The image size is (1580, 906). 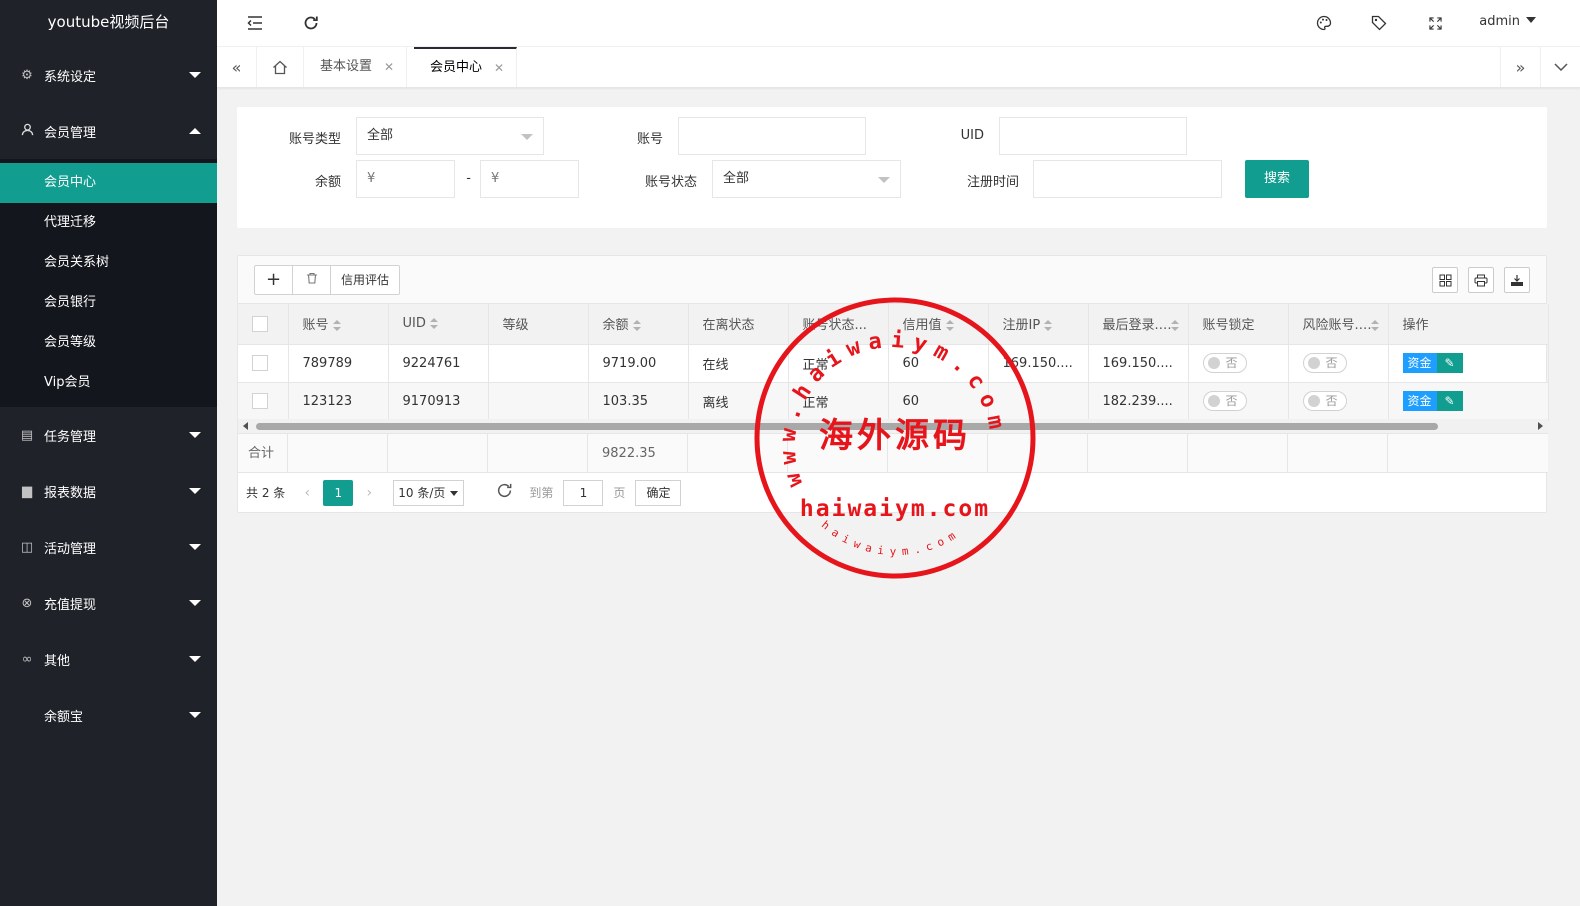 What do you see at coordinates (1520, 67) in the screenshot?
I see `tabs-scroll-right-icon: »` at bounding box center [1520, 67].